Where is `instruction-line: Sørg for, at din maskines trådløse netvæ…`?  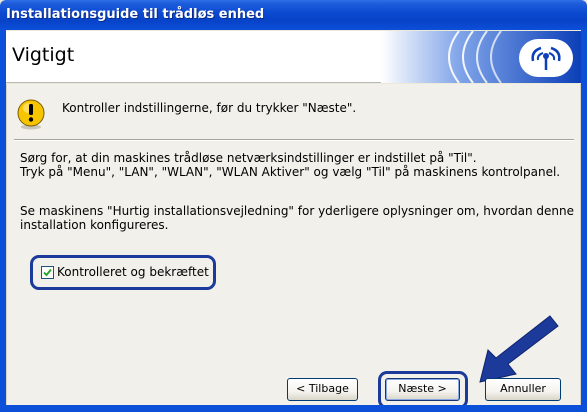
instruction-line: Sørg for, at din maskines trådløse netvæ… is located at coordinates (248, 158).